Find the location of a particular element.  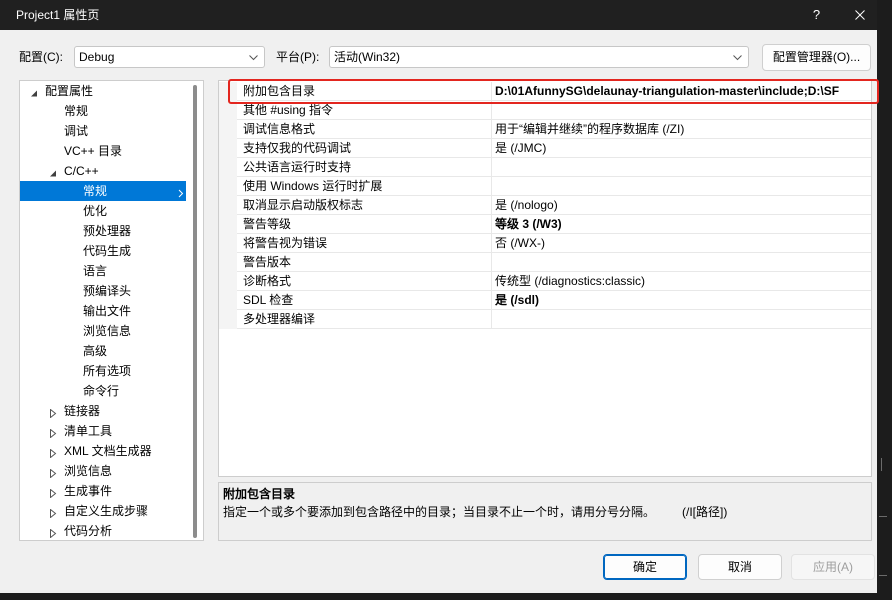

tree-item: 自定义生成步骤 is located at coordinates (103, 511).